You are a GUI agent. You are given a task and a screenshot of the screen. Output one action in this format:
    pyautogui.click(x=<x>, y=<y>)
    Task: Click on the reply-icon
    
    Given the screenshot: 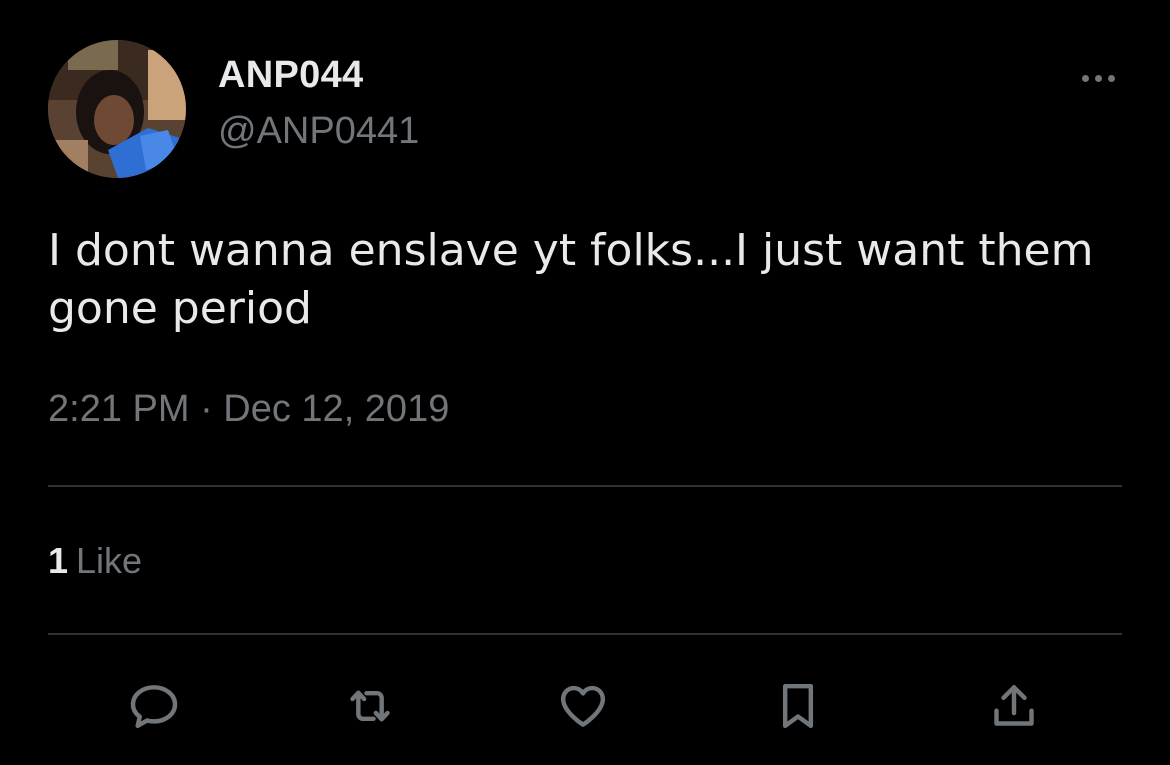 What is the action you would take?
    pyautogui.click(x=154, y=707)
    